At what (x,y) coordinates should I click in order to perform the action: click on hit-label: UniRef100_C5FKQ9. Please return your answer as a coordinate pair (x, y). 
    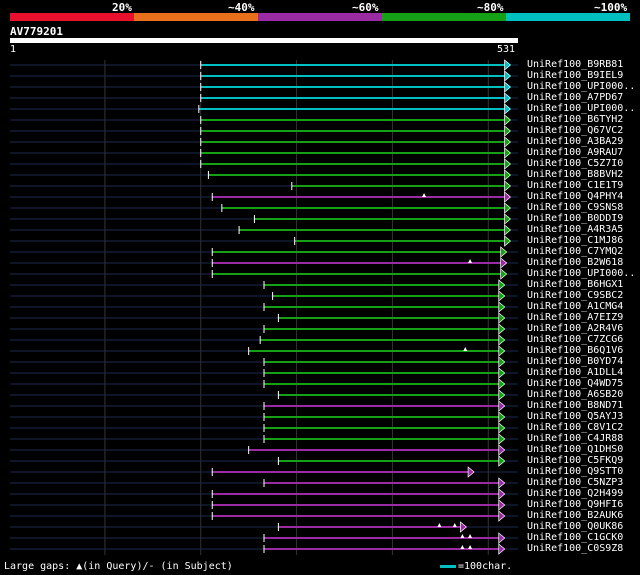
    Looking at the image, I should click on (575, 460).